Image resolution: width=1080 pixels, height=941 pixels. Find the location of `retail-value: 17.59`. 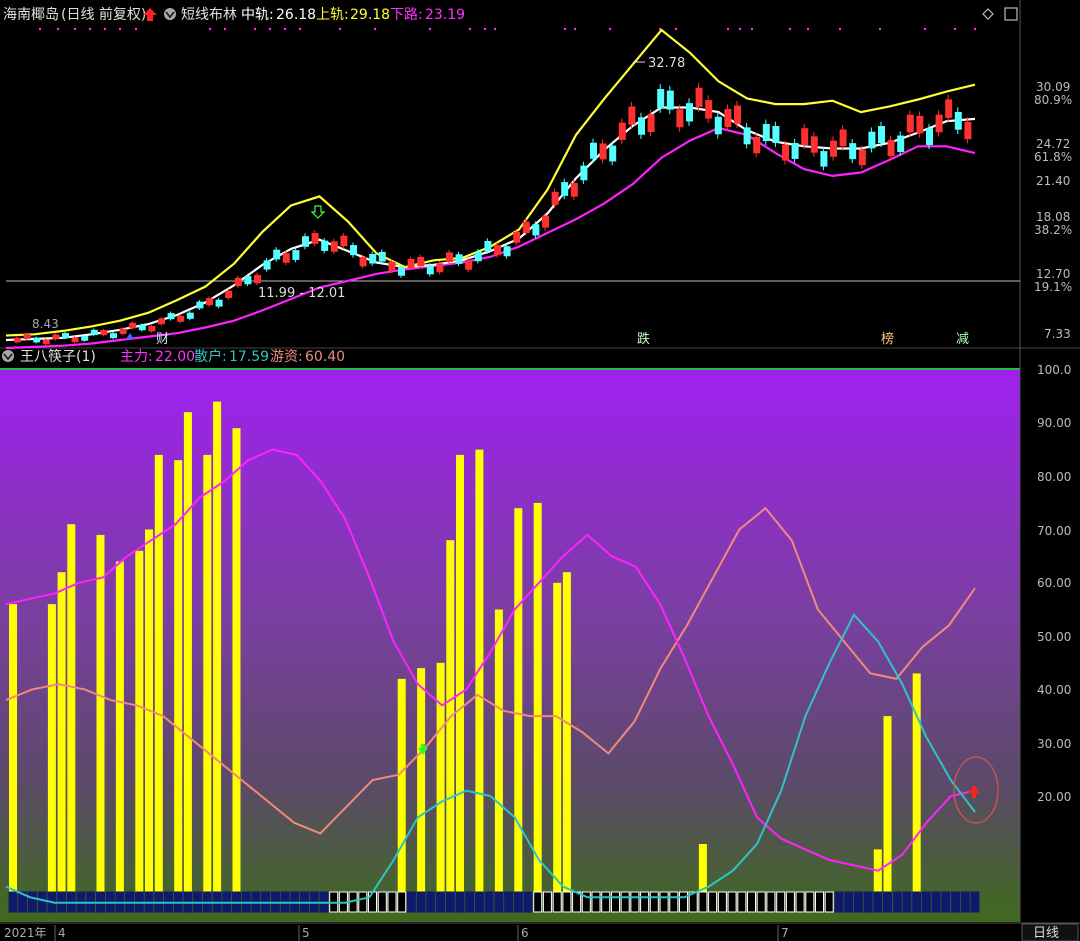

retail-value: 17.59 is located at coordinates (249, 357).